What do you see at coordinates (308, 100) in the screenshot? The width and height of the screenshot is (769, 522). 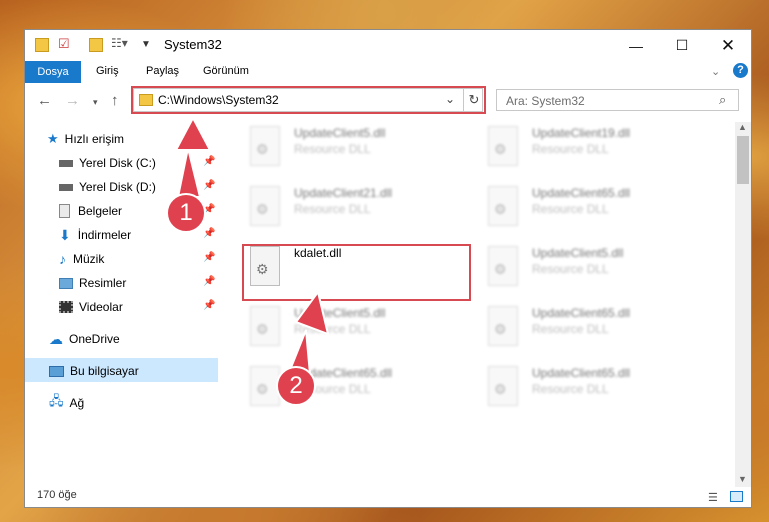 I see `address-highlight-box` at bounding box center [308, 100].